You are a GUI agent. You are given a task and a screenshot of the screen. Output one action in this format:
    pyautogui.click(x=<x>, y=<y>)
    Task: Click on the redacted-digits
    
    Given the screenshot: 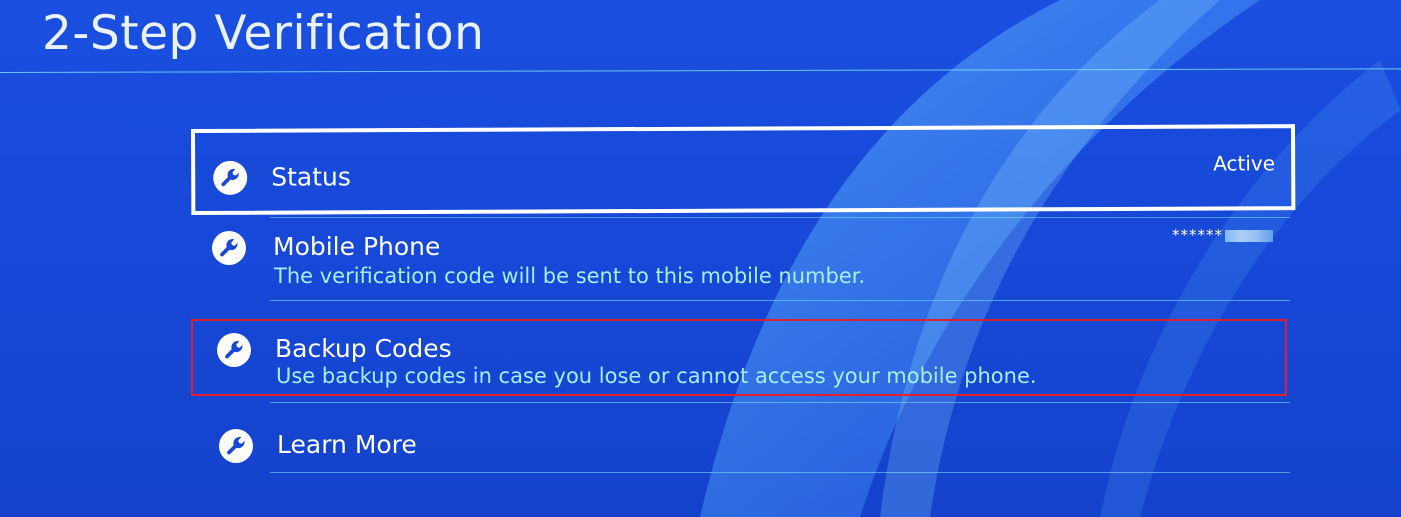 What is the action you would take?
    pyautogui.click(x=1249, y=235)
    